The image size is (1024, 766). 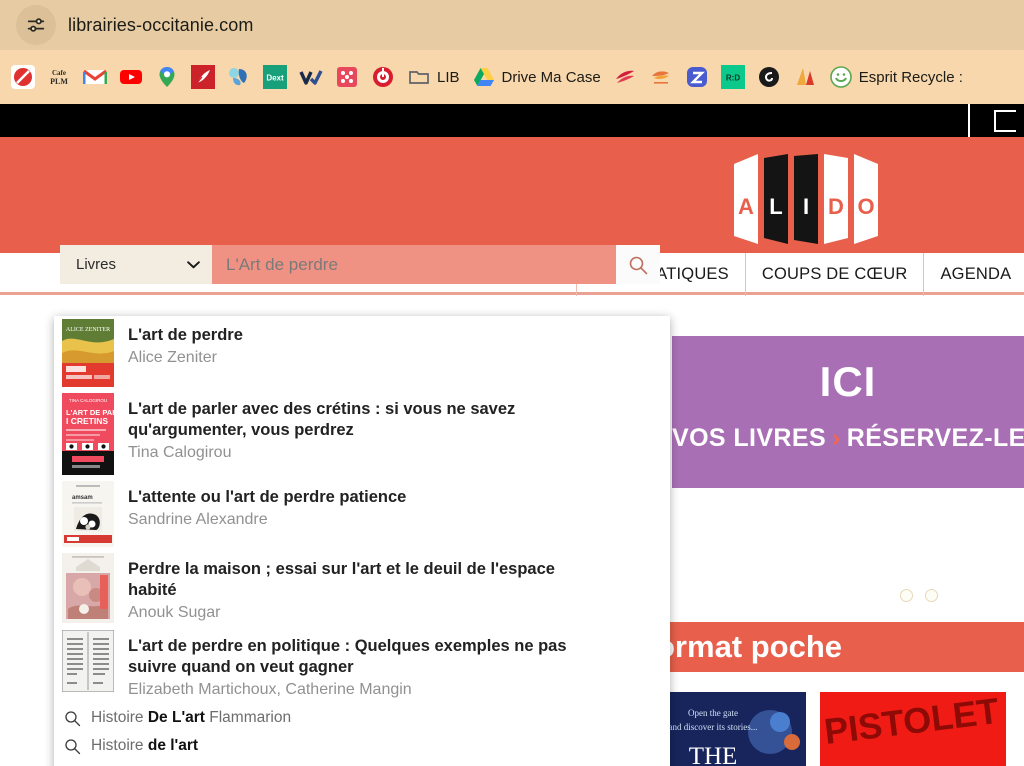 What do you see at coordinates (806, 206) in the screenshot?
I see `svg-text: I` at bounding box center [806, 206].